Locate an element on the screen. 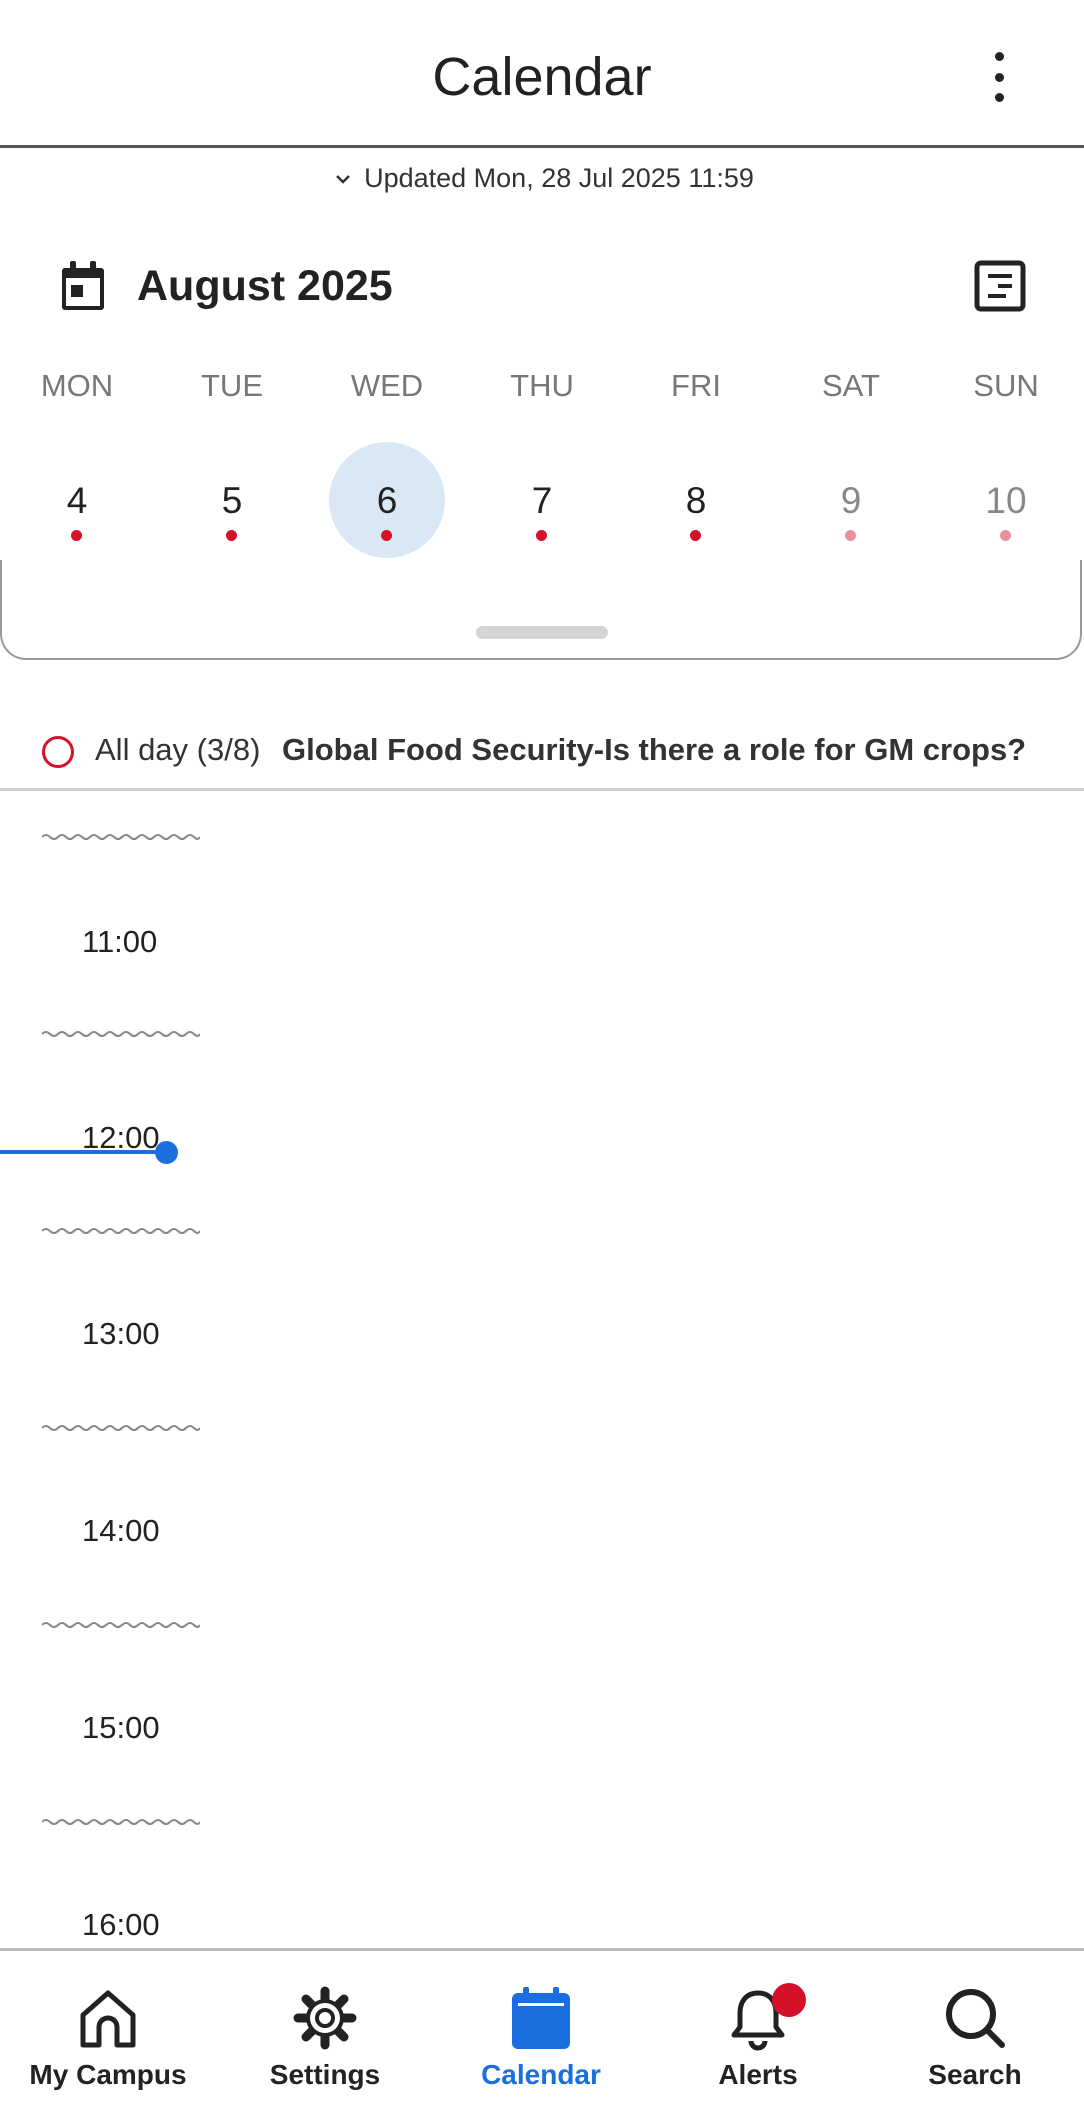  drag-handle is located at coordinates (542, 632).